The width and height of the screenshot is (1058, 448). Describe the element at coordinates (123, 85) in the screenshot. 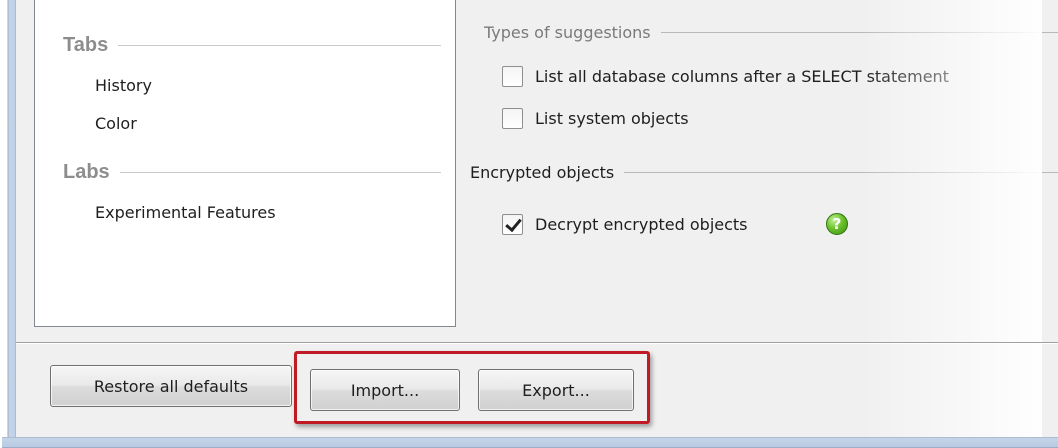

I see `nav-item-history: History` at that location.